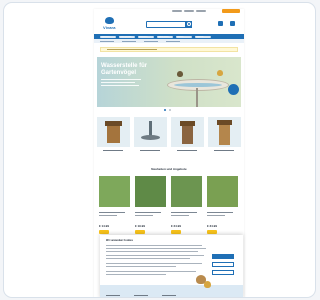  I want to click on nav-item: Vogelfutter, so click(108, 36).